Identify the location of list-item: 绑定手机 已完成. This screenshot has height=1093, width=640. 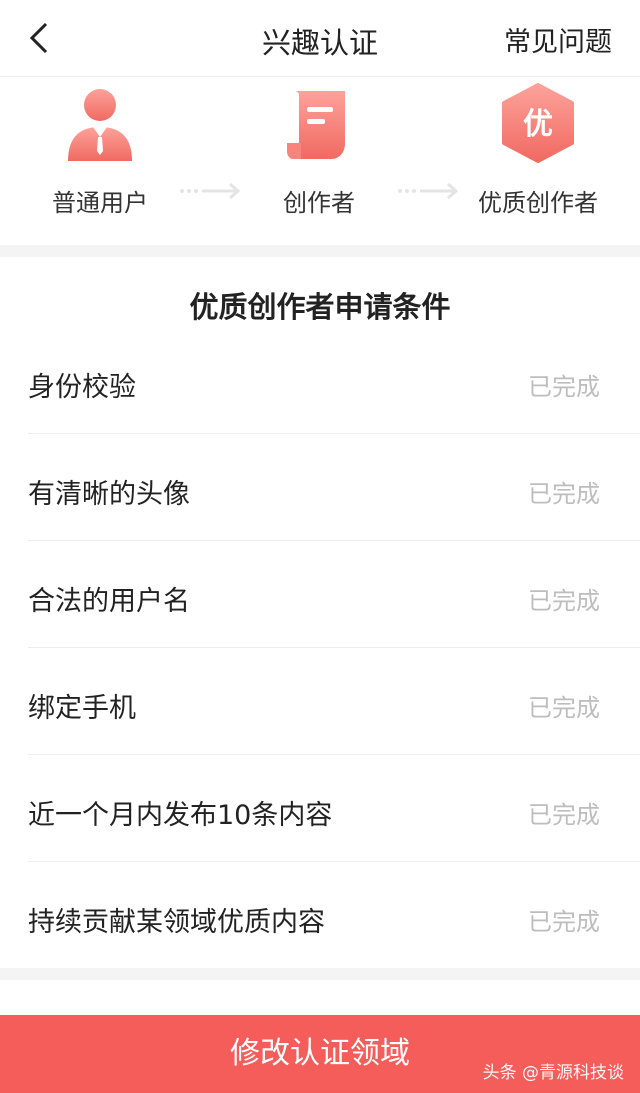
(320, 701).